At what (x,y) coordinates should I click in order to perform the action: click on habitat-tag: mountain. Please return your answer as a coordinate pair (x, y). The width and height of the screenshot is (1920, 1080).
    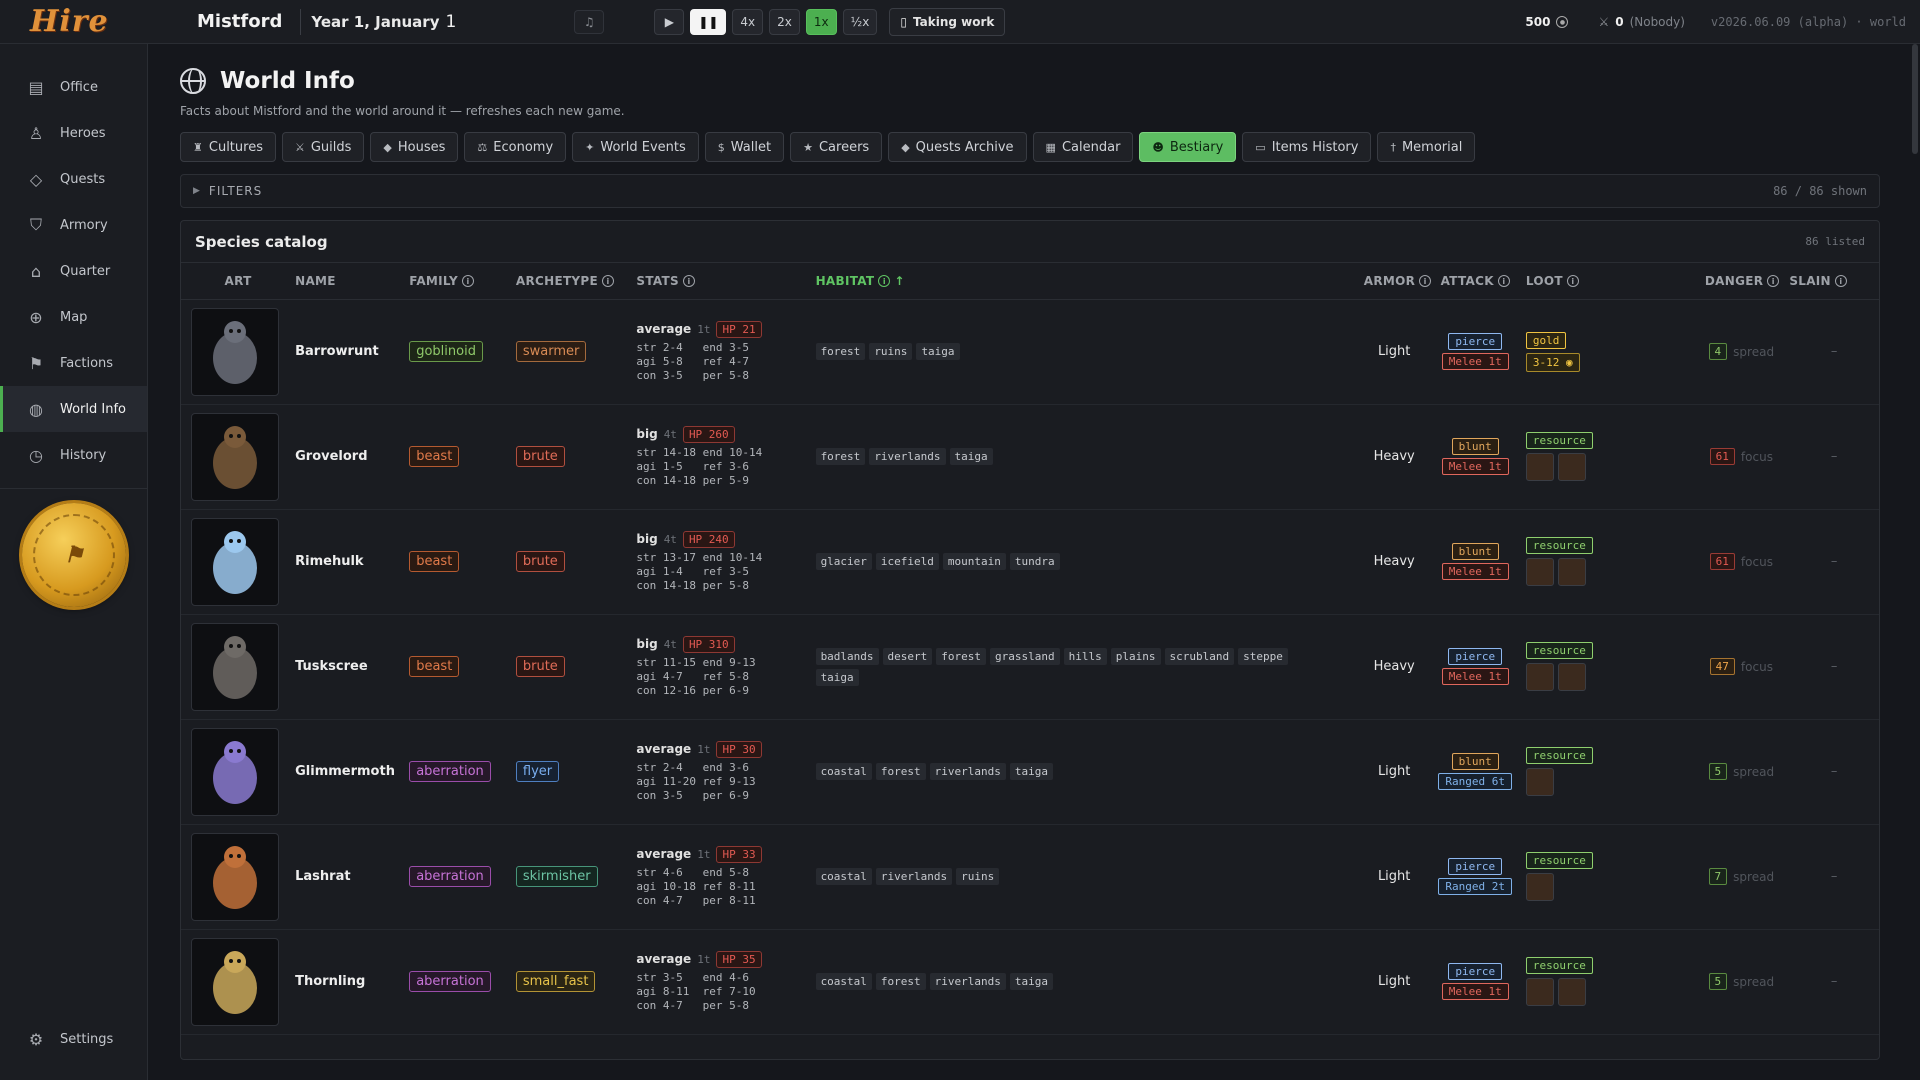
    Looking at the image, I should click on (974, 561).